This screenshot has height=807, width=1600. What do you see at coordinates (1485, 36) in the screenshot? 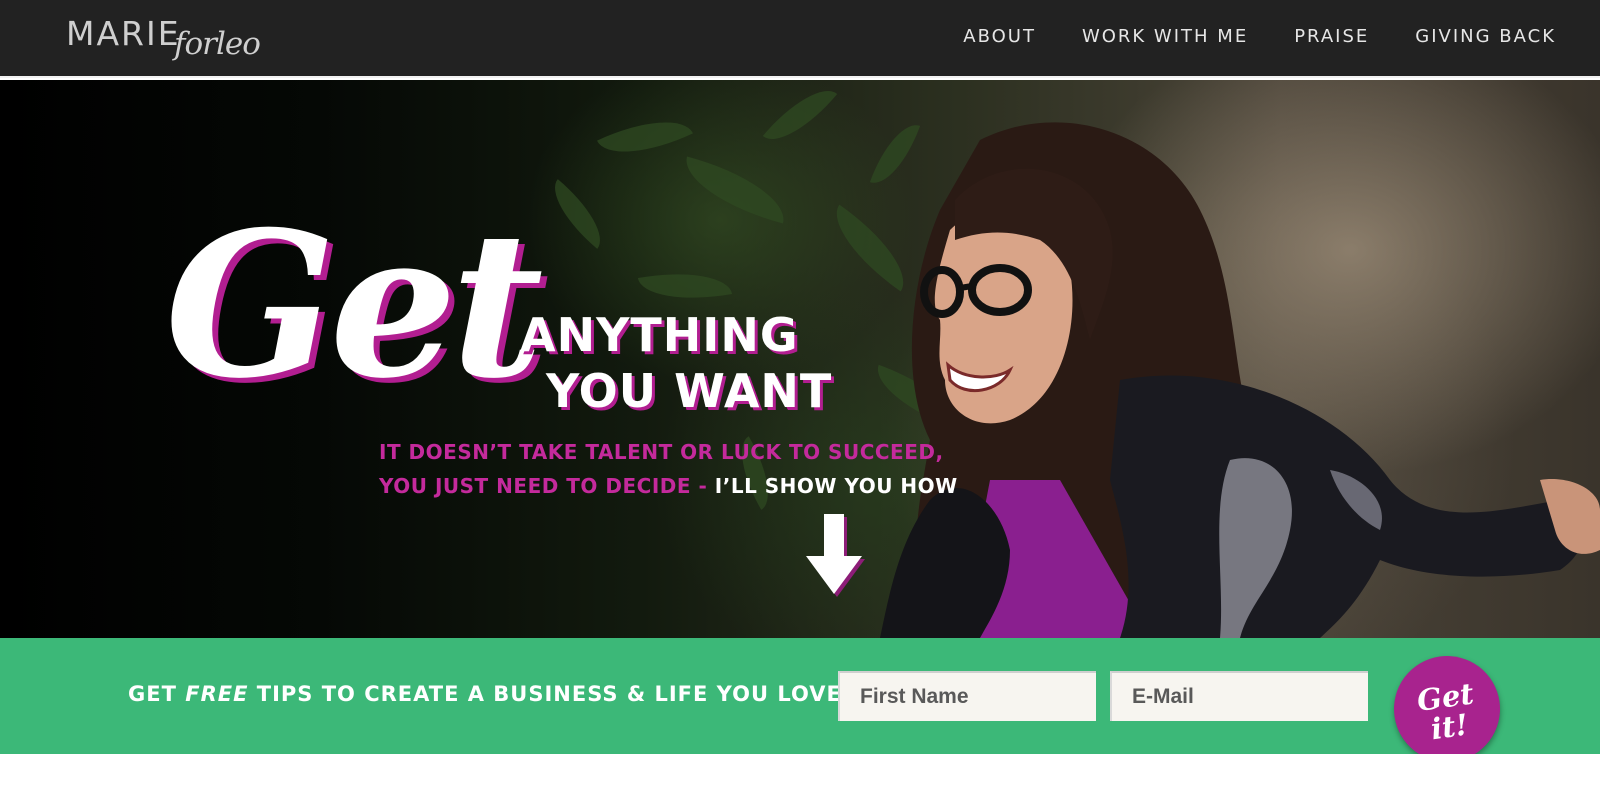
I see `nav-giving-back: GIVING BACK` at bounding box center [1485, 36].